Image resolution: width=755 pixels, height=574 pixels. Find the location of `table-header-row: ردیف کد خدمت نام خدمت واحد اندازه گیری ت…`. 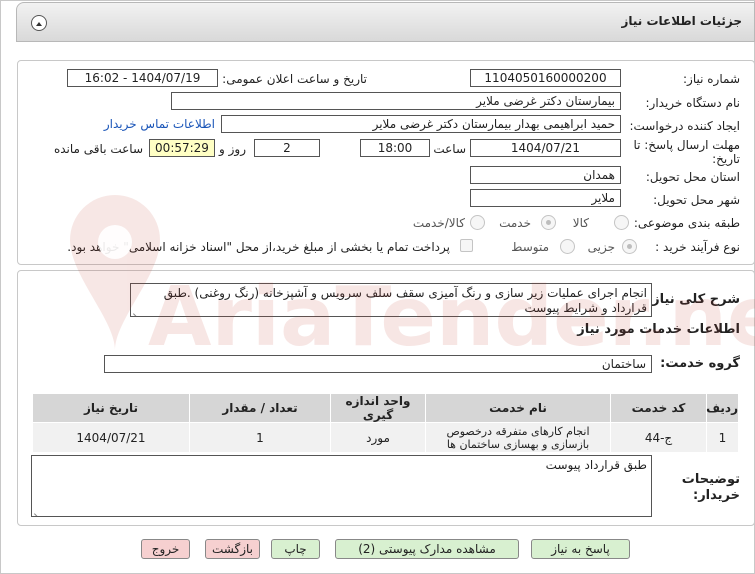

table-header-row: ردیف کد خدمت نام خدمت واحد اندازه گیری ت… is located at coordinates (385, 408).